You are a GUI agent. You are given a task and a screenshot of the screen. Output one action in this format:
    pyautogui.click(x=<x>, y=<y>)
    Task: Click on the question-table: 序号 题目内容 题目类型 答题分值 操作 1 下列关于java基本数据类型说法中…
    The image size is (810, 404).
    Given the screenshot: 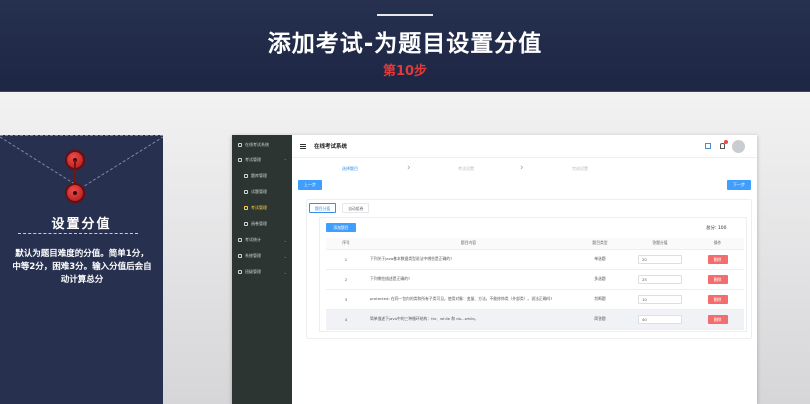 What is the action you would take?
    pyautogui.click(x=535, y=284)
    